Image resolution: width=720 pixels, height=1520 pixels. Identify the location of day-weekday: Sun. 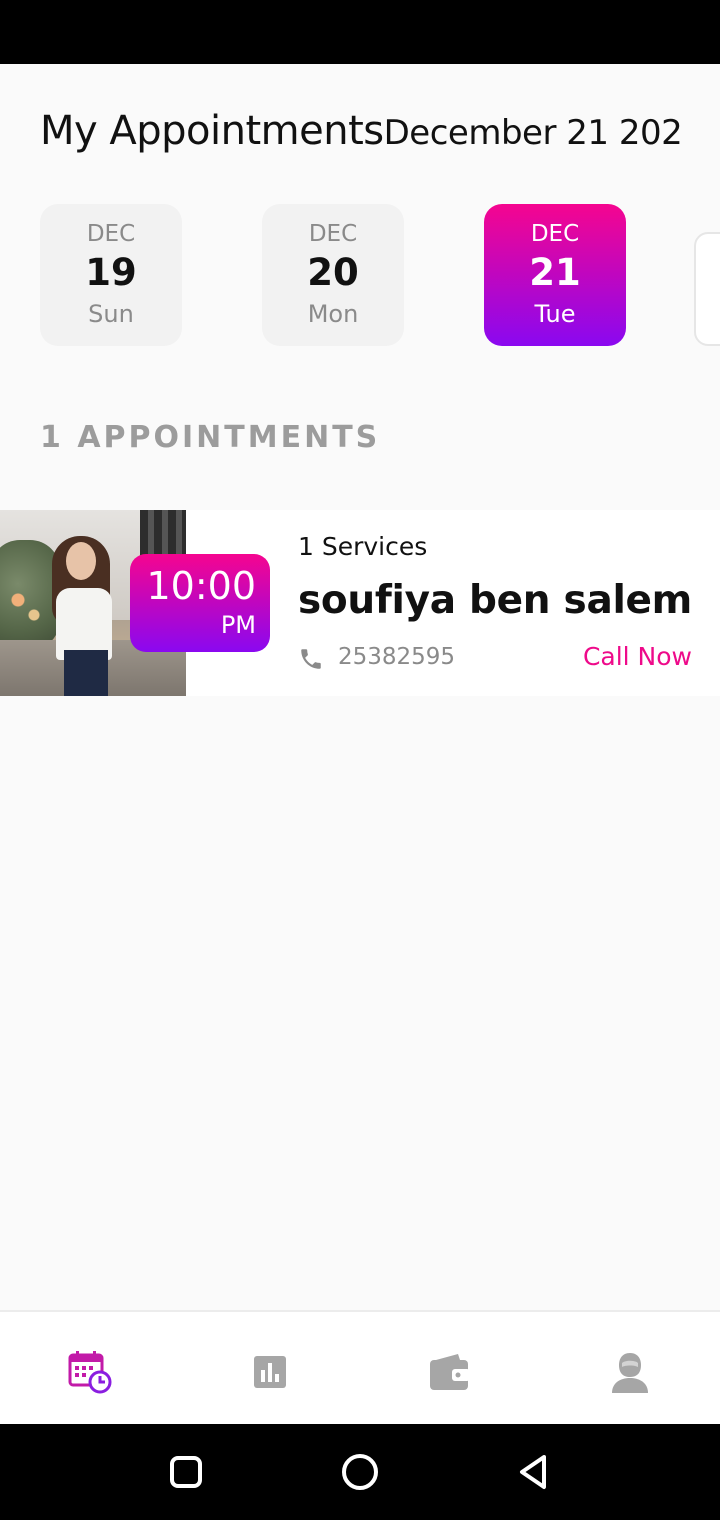
(111, 314).